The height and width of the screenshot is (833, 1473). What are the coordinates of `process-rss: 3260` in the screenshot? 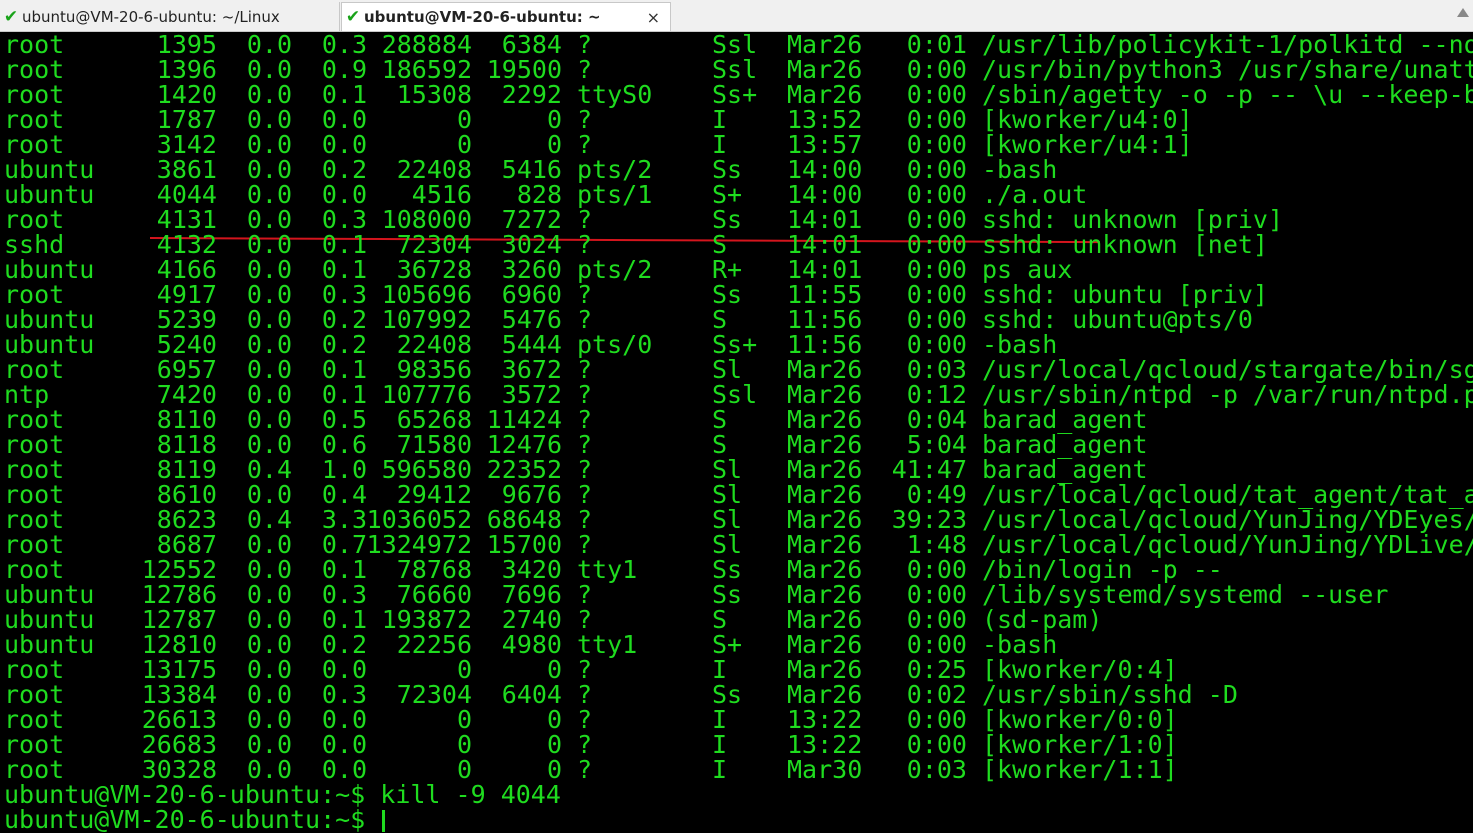 It's located at (531, 269).